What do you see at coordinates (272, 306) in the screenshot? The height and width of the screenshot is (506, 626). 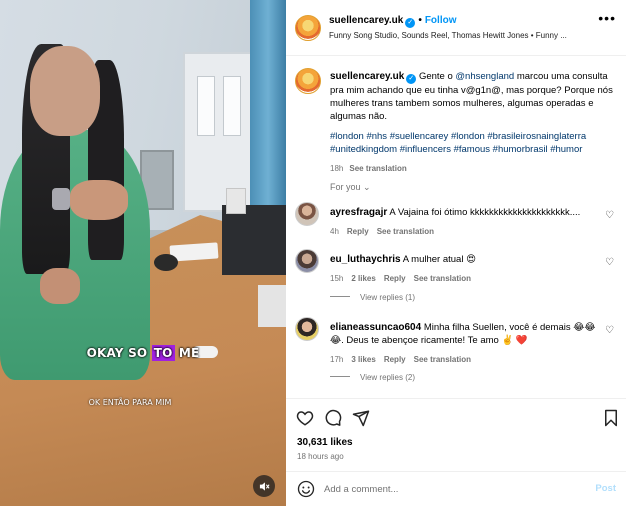 I see `video-printer` at bounding box center [272, 306].